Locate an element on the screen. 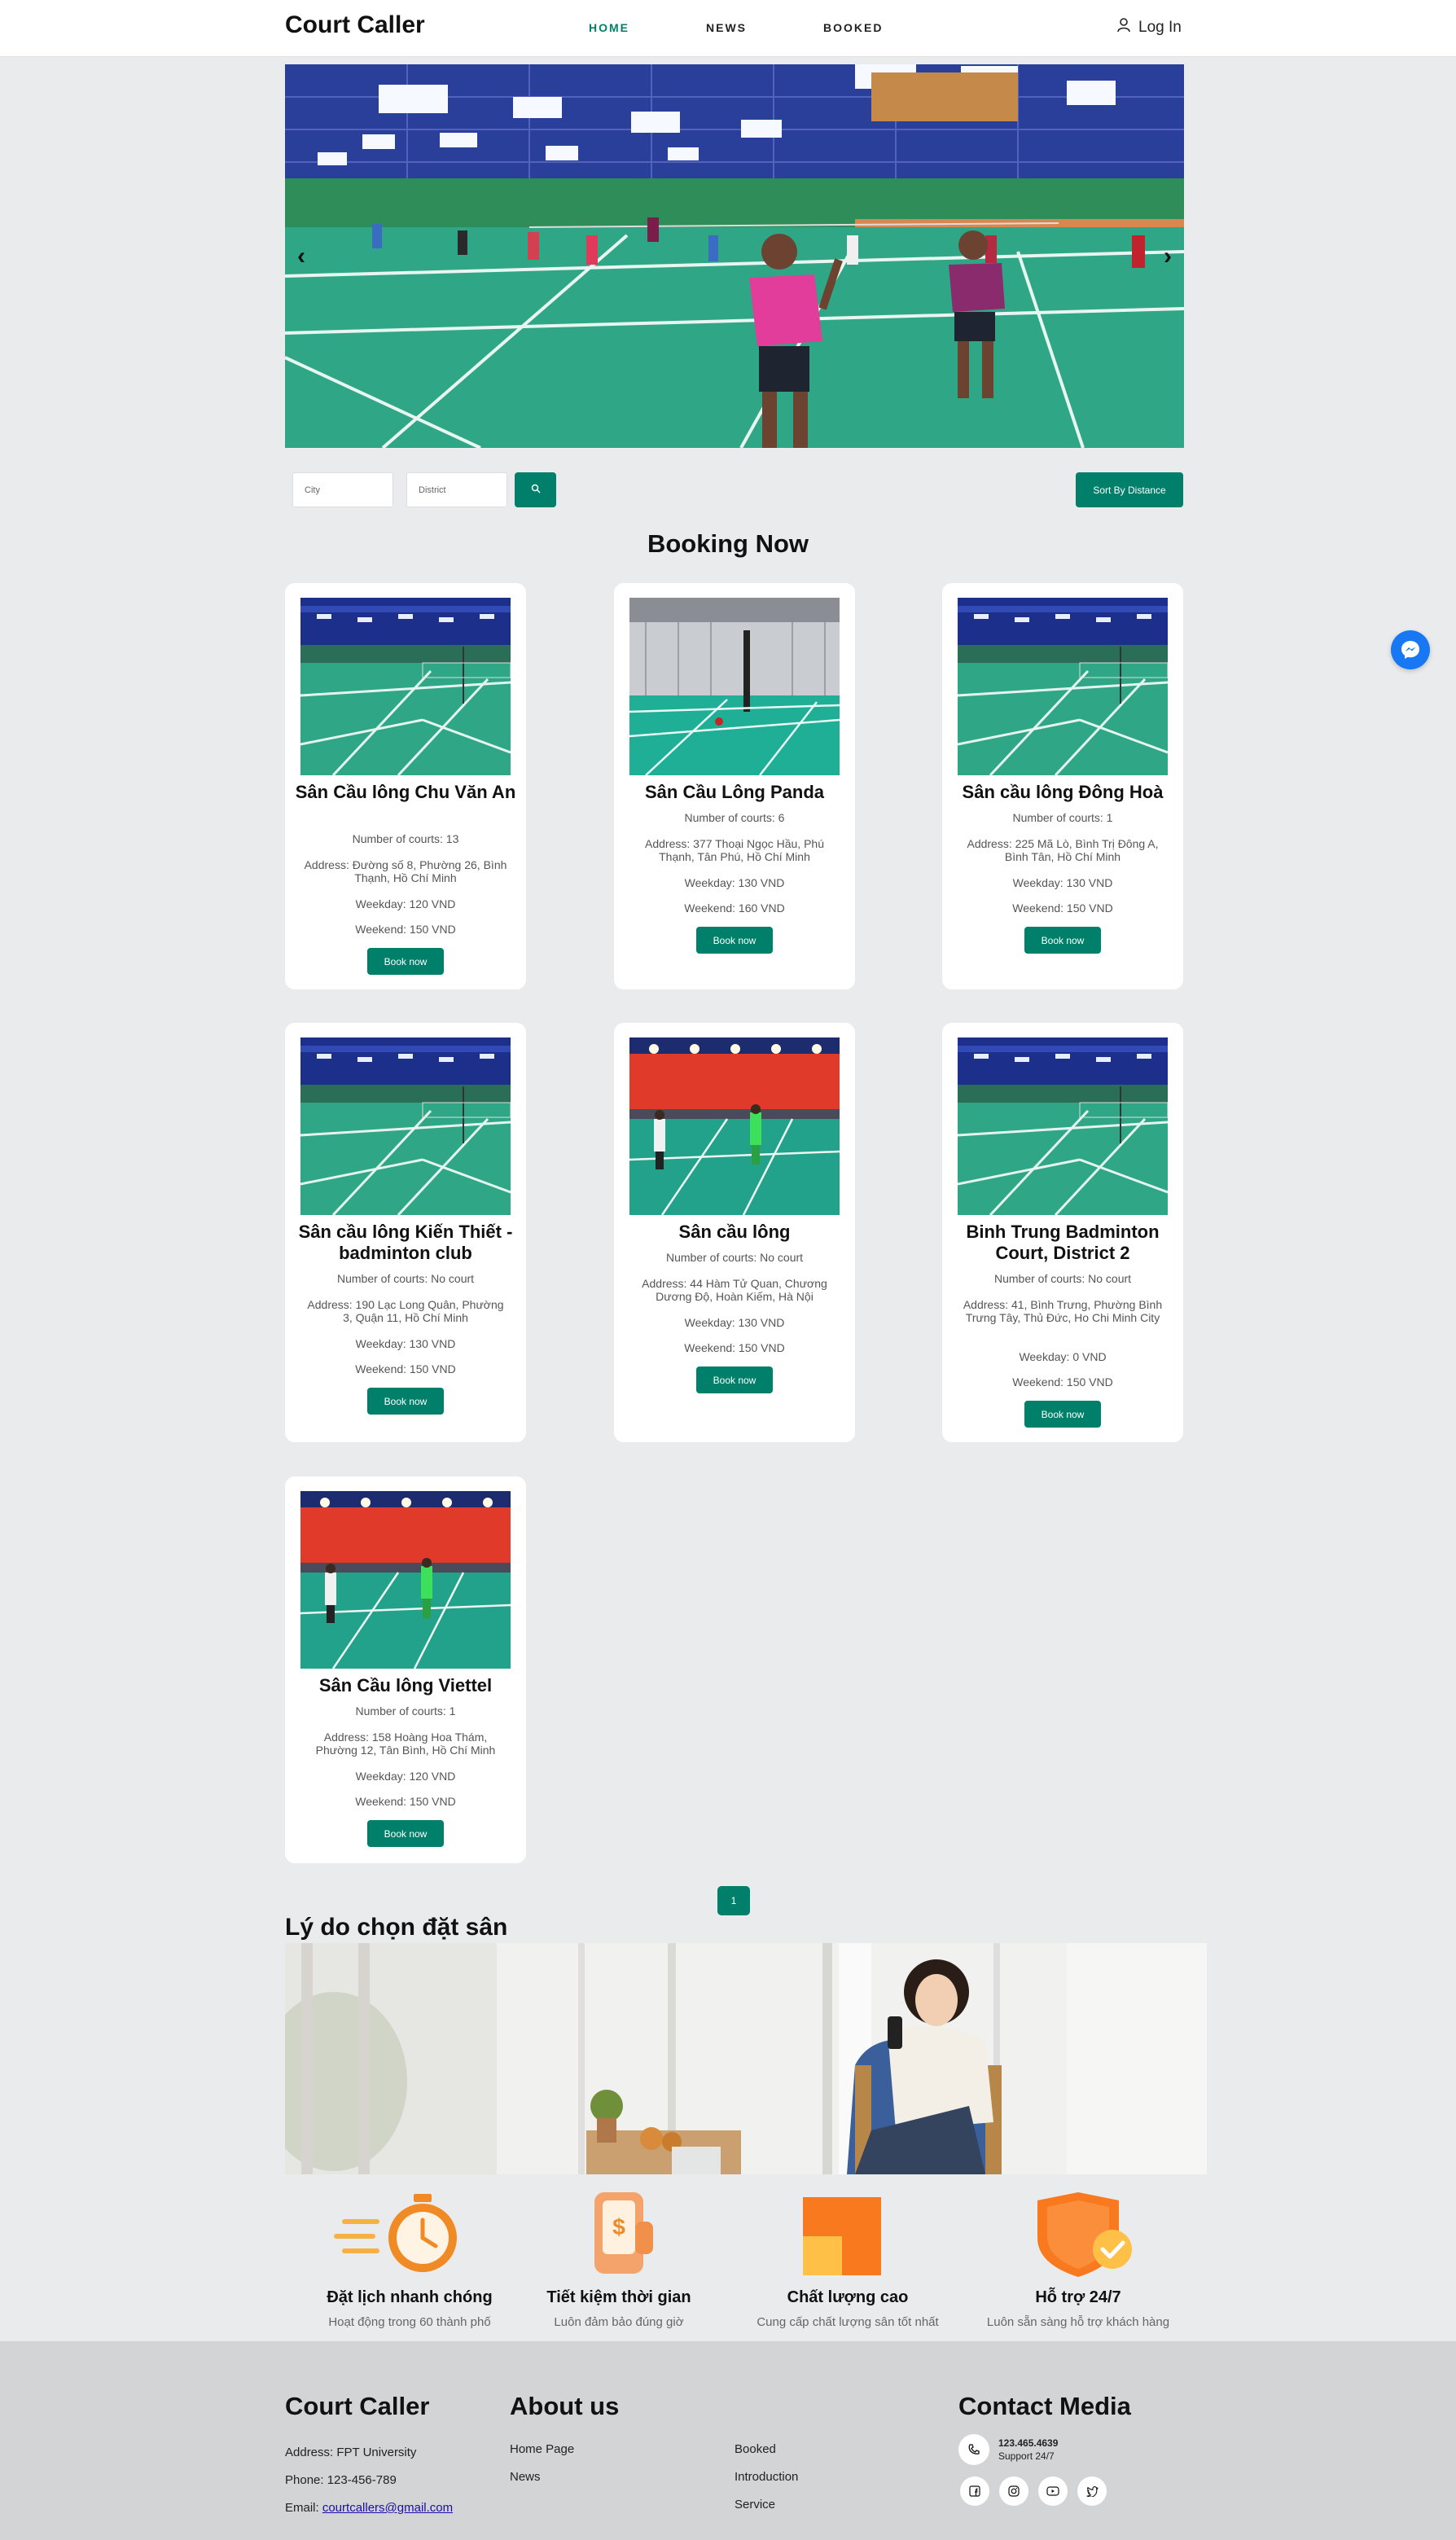  login-button: Log In is located at coordinates (1150, 28).